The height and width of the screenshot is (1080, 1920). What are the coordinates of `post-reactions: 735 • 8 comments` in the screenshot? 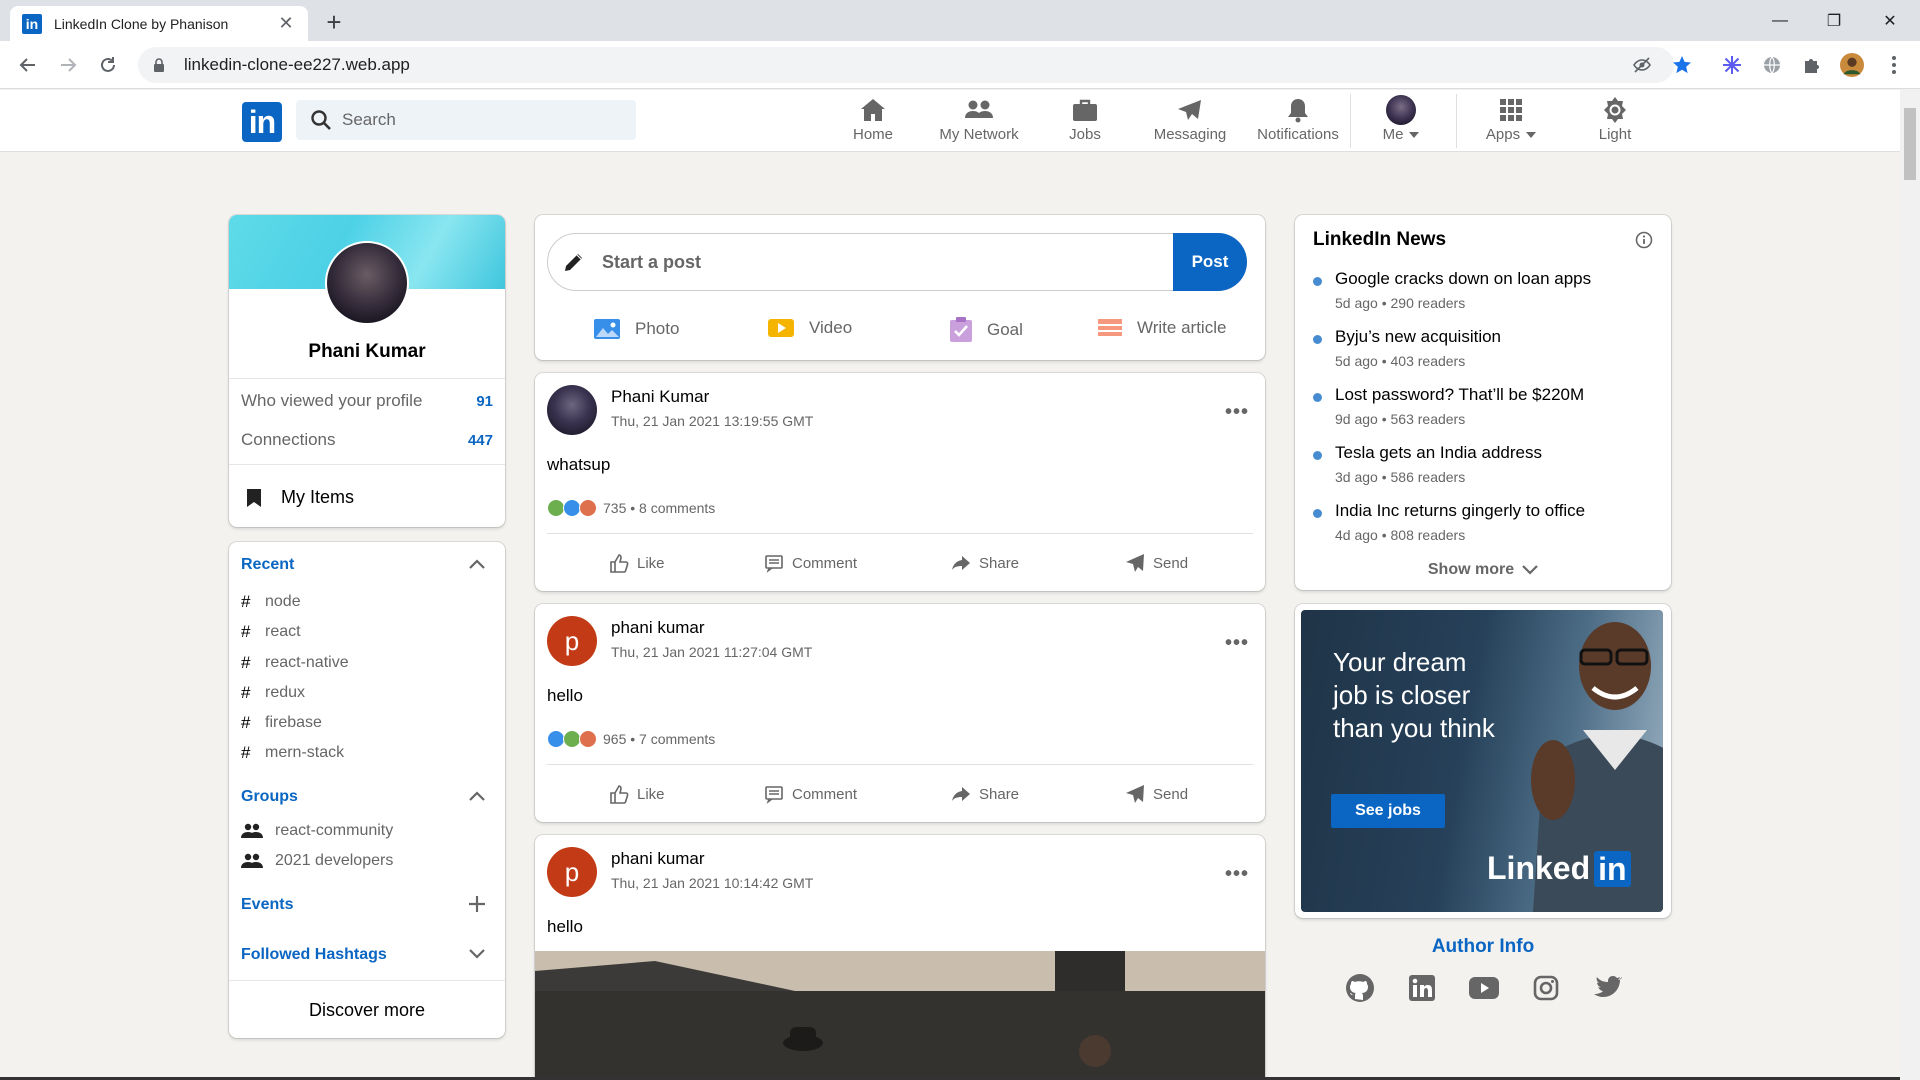 It's located at (631, 508).